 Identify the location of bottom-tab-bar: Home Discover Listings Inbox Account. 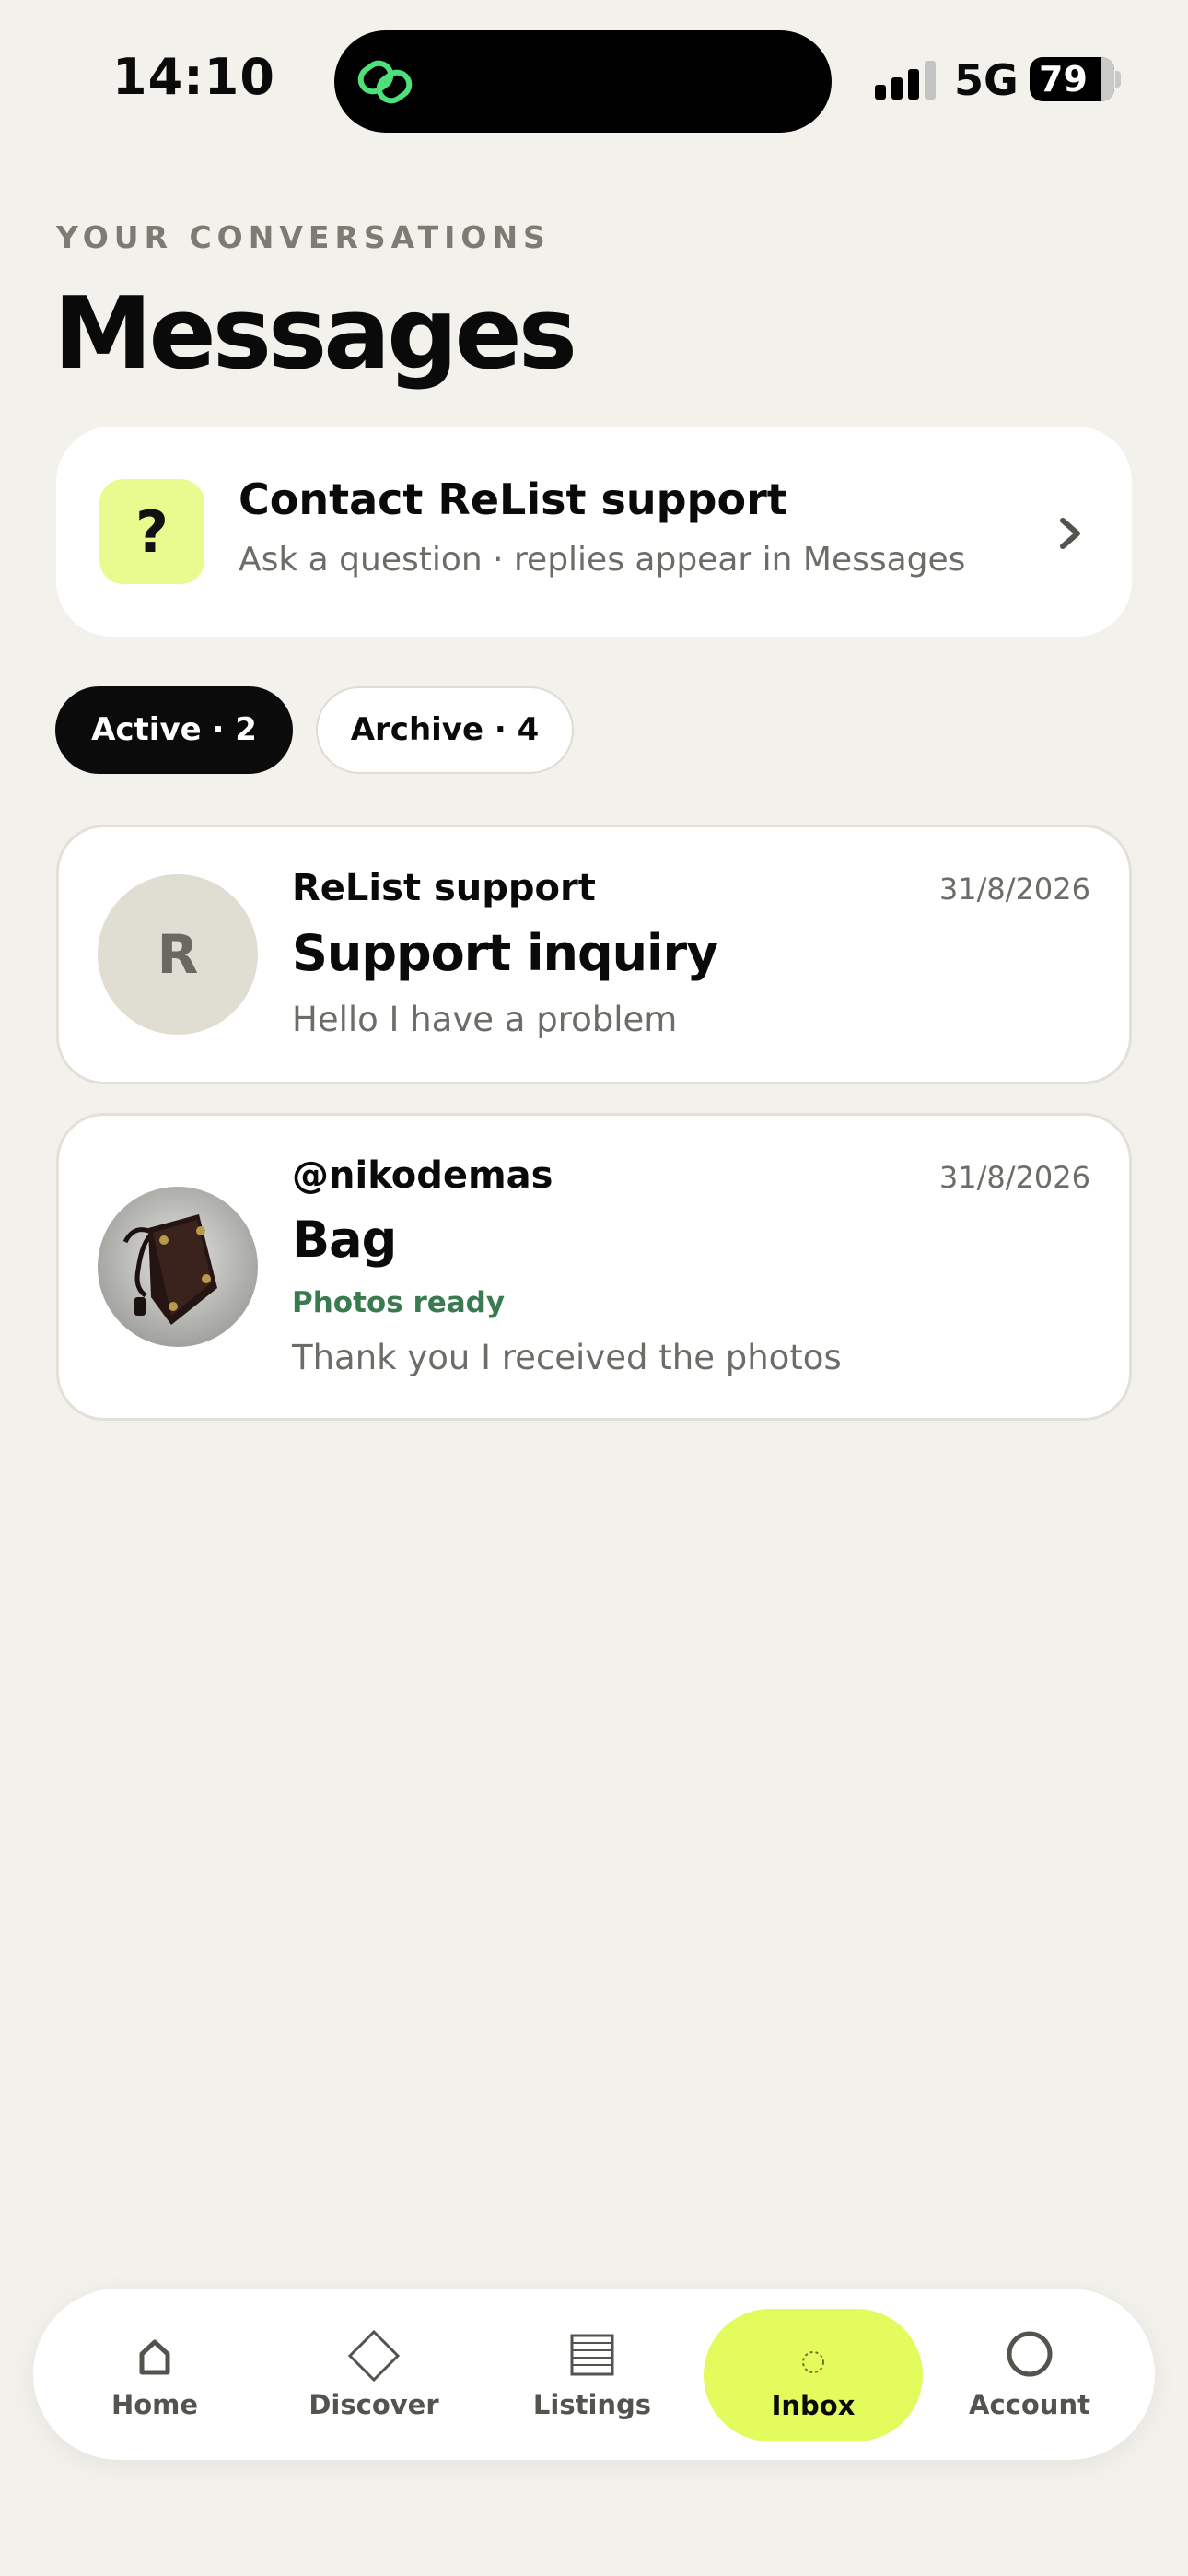
(594, 2374).